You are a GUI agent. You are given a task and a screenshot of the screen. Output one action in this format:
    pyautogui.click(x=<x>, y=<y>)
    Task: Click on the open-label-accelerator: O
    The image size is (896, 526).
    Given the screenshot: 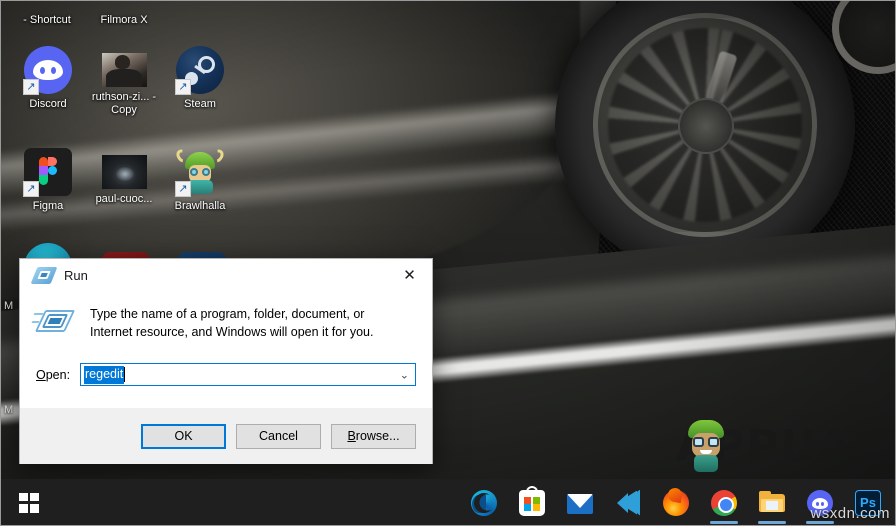 What is the action you would take?
    pyautogui.click(x=41, y=374)
    